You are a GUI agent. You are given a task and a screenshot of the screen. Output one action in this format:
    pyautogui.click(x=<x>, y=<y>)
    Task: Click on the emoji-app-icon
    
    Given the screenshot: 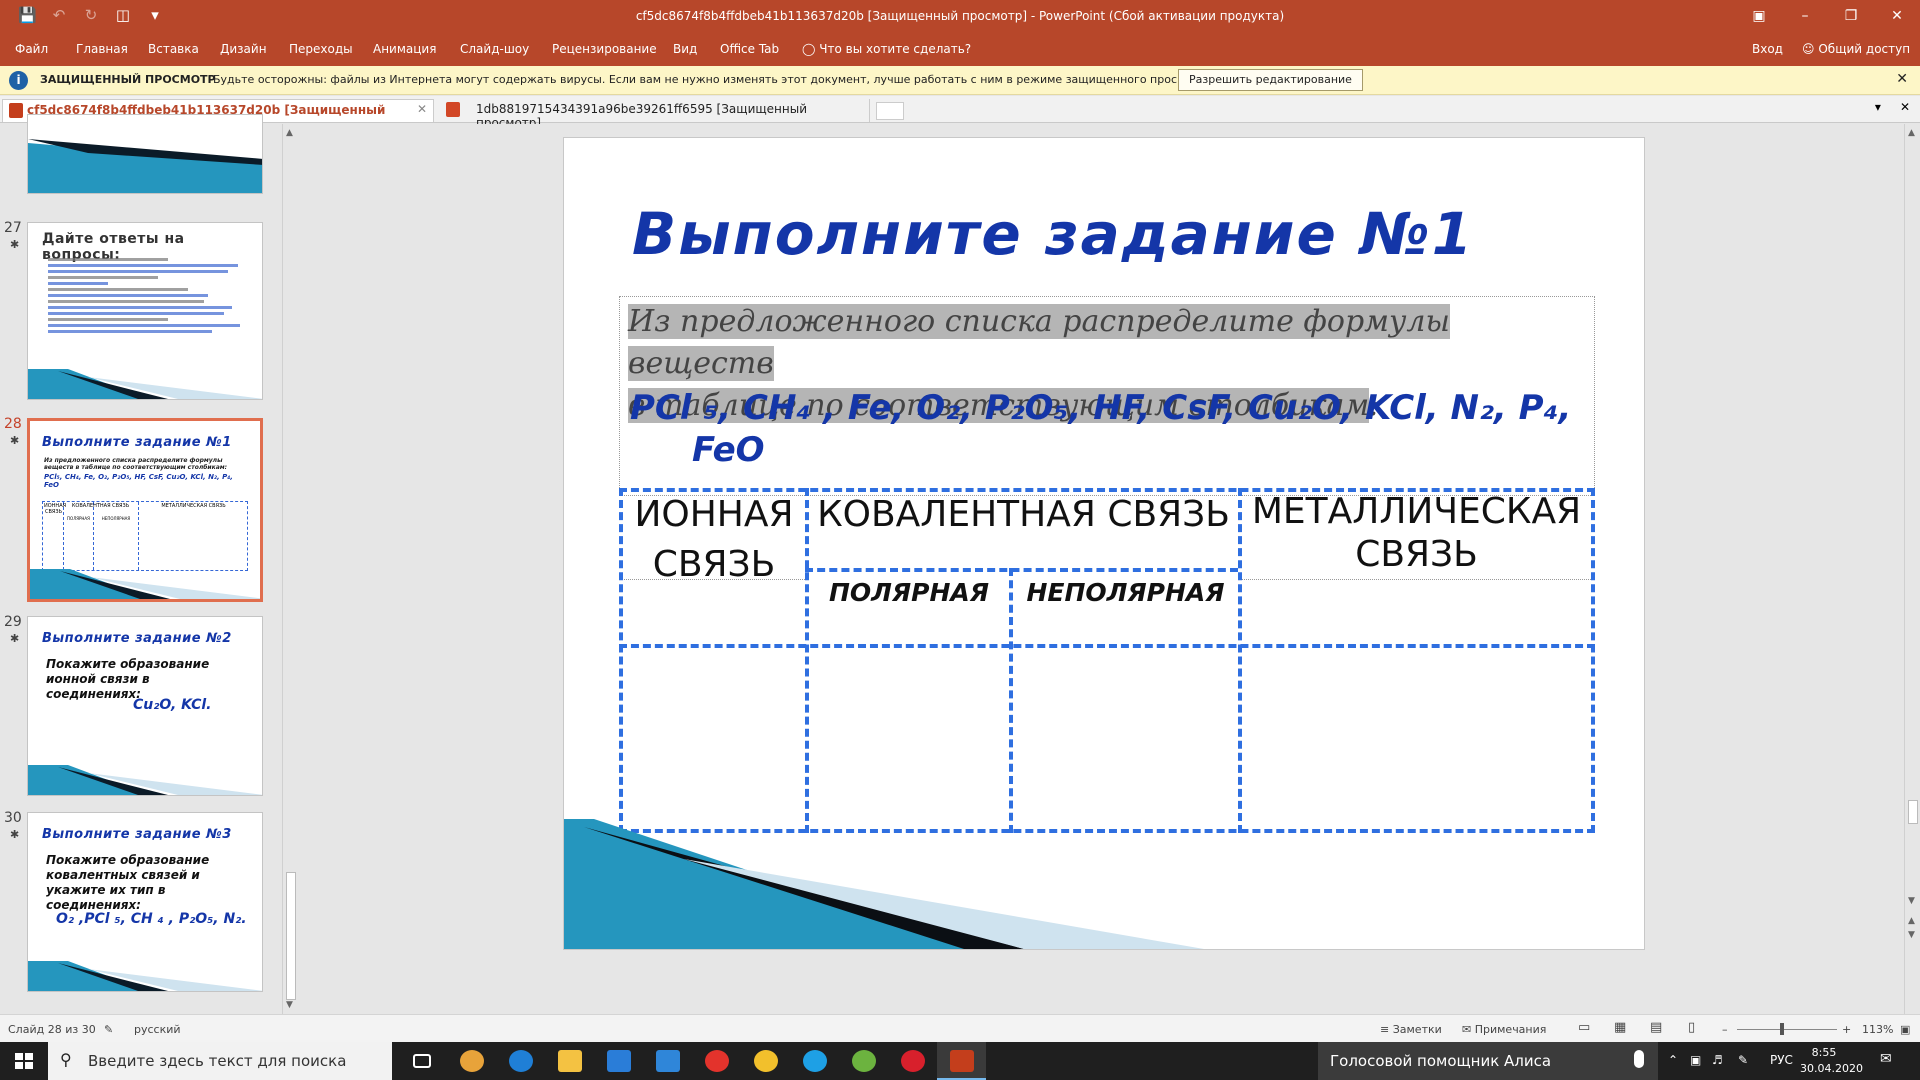 What is the action you would take?
    pyautogui.click(x=765, y=1061)
    